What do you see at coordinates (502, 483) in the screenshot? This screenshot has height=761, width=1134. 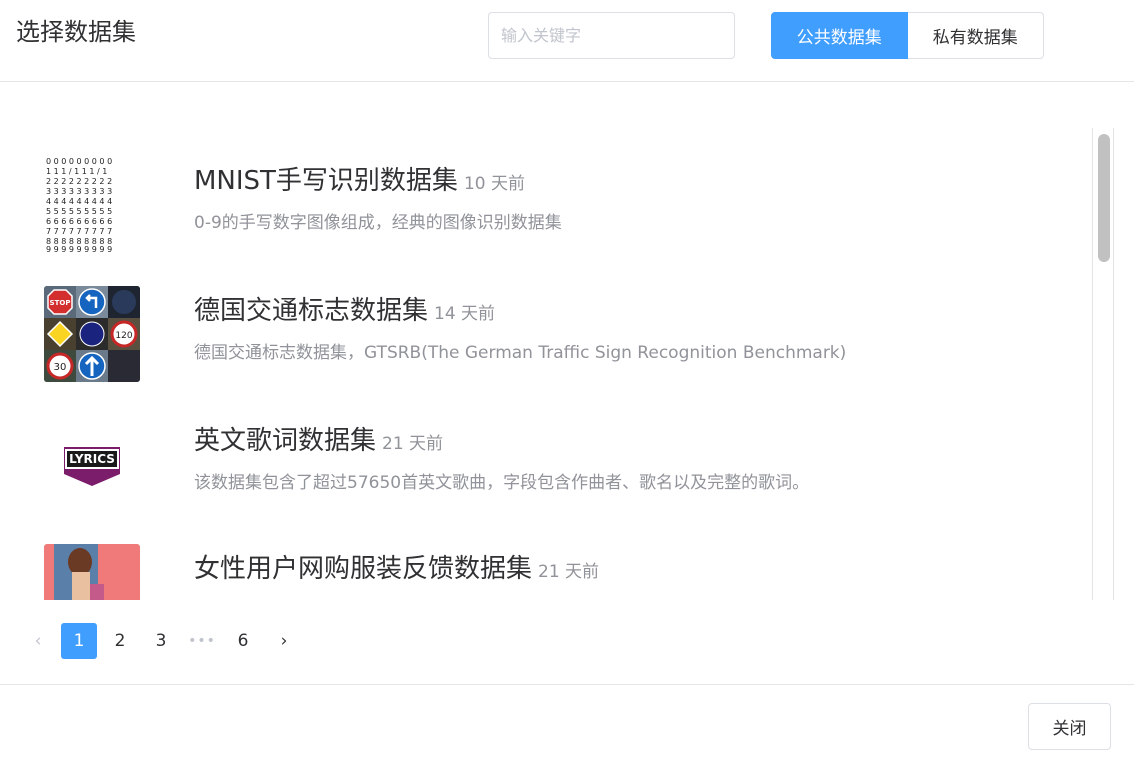 I see `dataset-description: 该数据集包含了超过57650首英文歌曲，字段包含作曲者、歌名以及完整的歌词。` at bounding box center [502, 483].